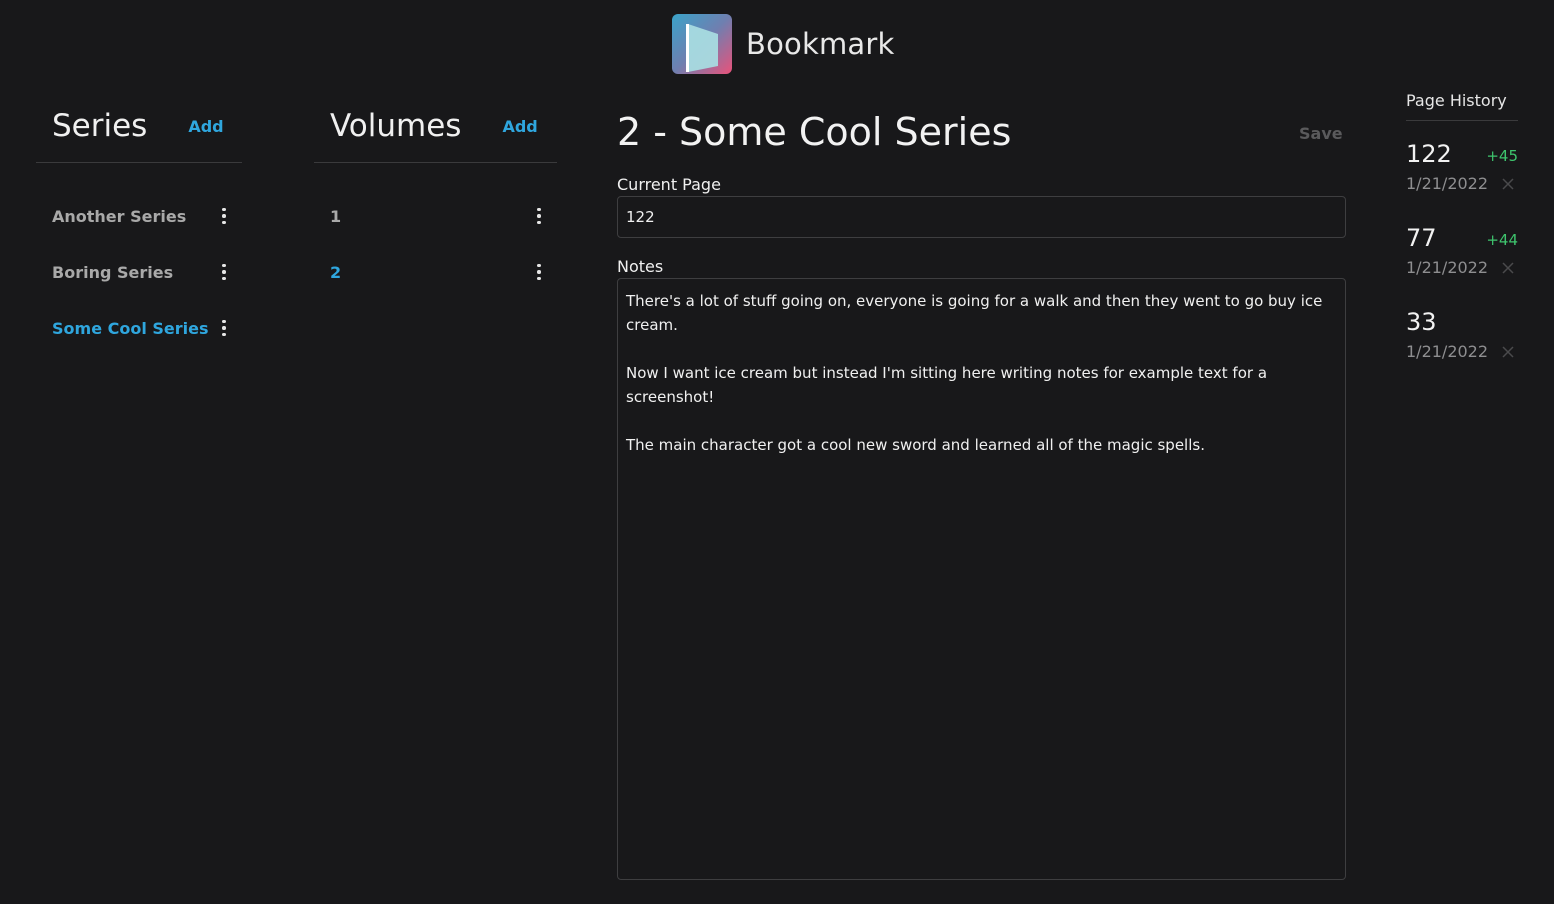 Image resolution: width=1554 pixels, height=904 pixels. Describe the element at coordinates (814, 132) in the screenshot. I see `volume-title: 2 - Some Cool Series` at that location.